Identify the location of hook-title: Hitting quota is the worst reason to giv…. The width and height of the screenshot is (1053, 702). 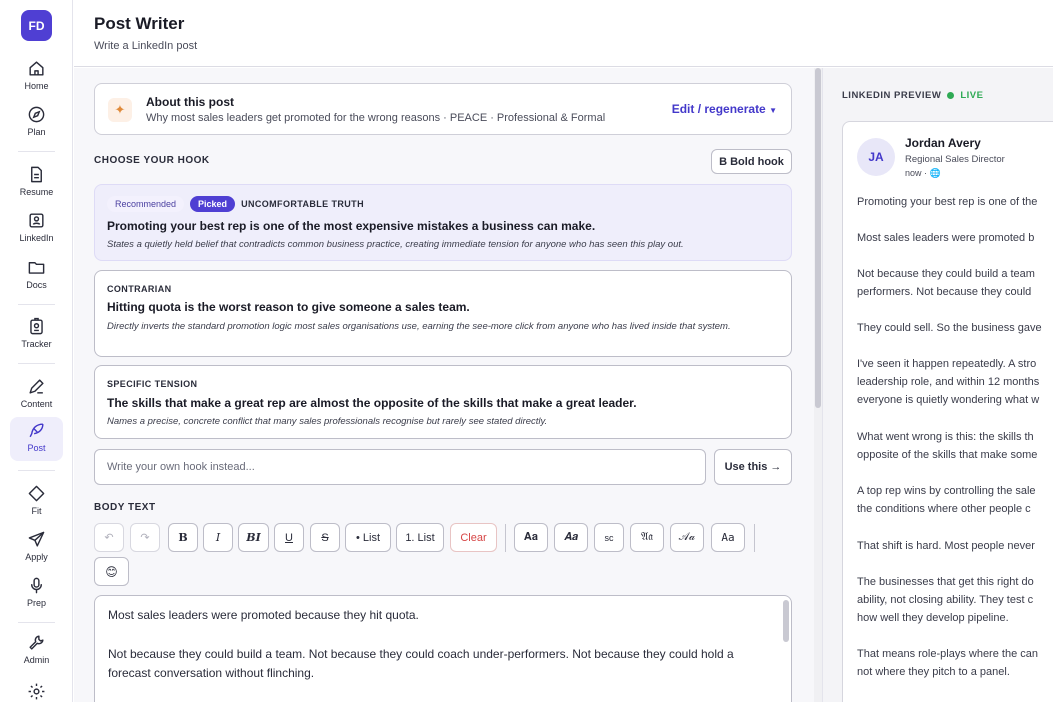
(288, 307).